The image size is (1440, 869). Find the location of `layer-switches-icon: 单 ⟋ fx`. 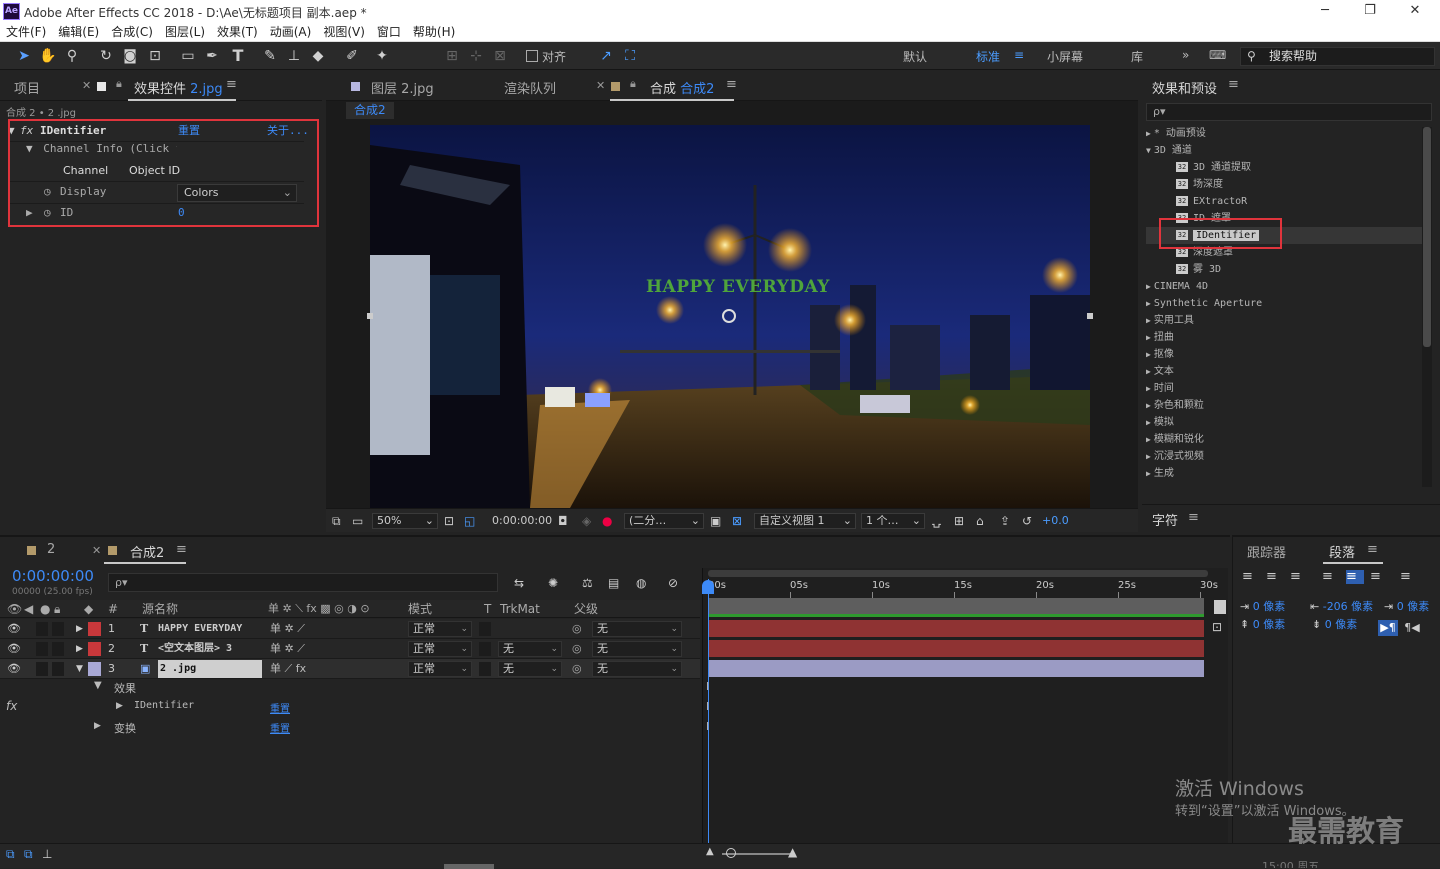

layer-switches-icon: 单 ⟋ fx is located at coordinates (288, 669).